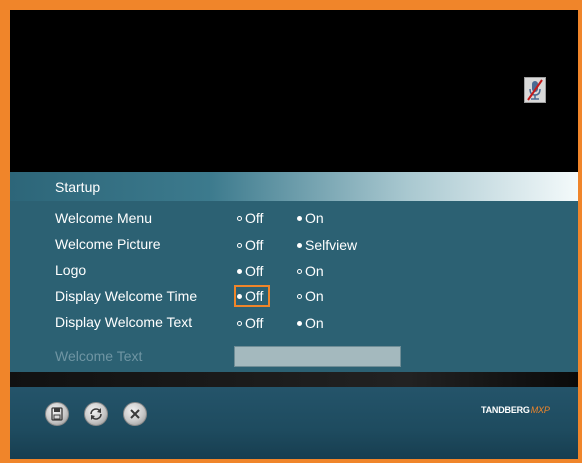  Describe the element at coordinates (310, 218) in the screenshot. I see `radio-welcome-menu-on: On` at that location.